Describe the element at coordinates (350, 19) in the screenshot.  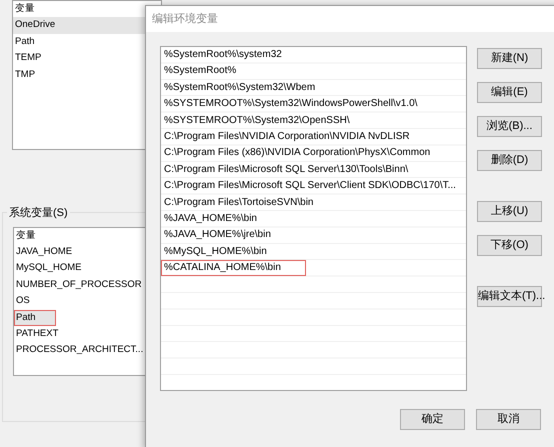
I see `window-title: 编辑环境变量` at that location.